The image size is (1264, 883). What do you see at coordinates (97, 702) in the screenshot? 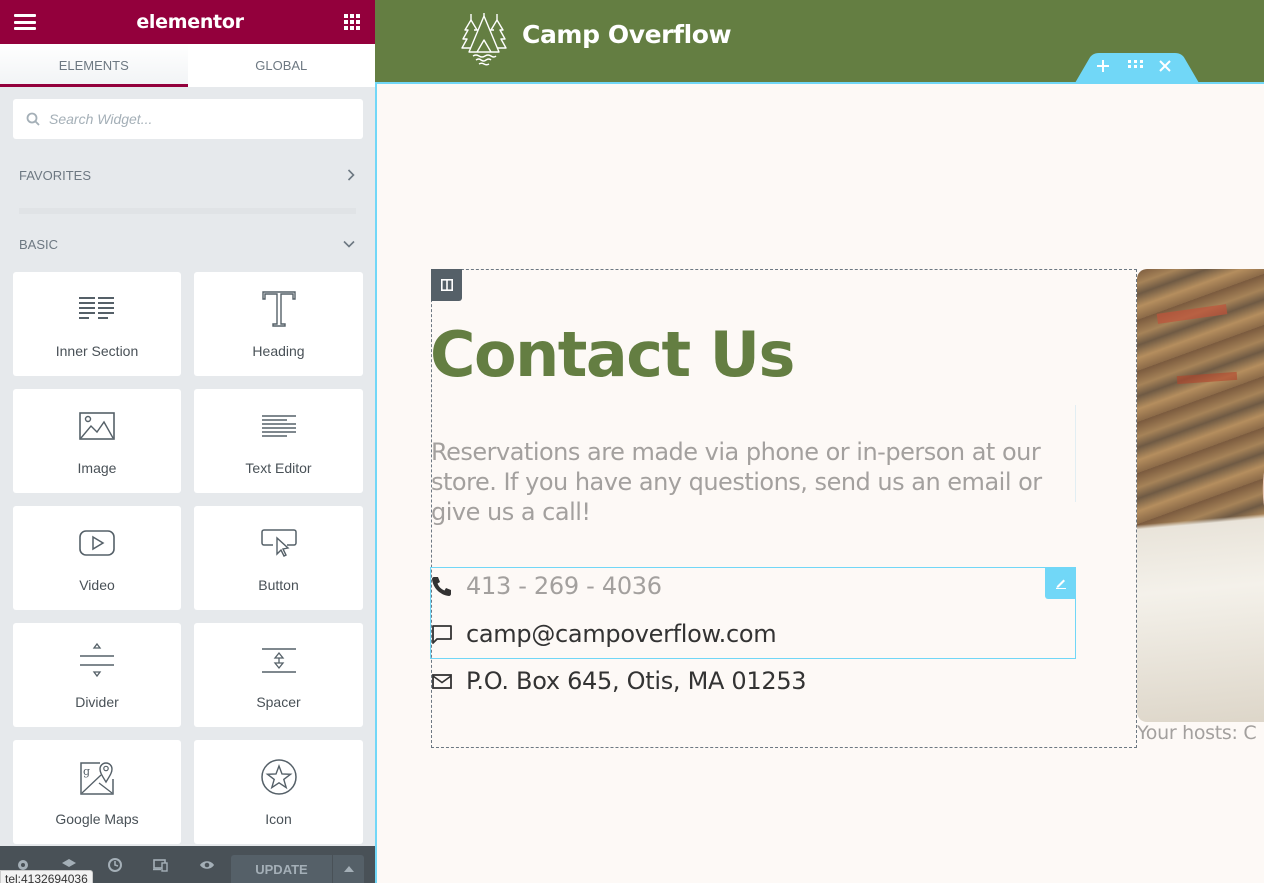
I see `widget-label: Divider` at bounding box center [97, 702].